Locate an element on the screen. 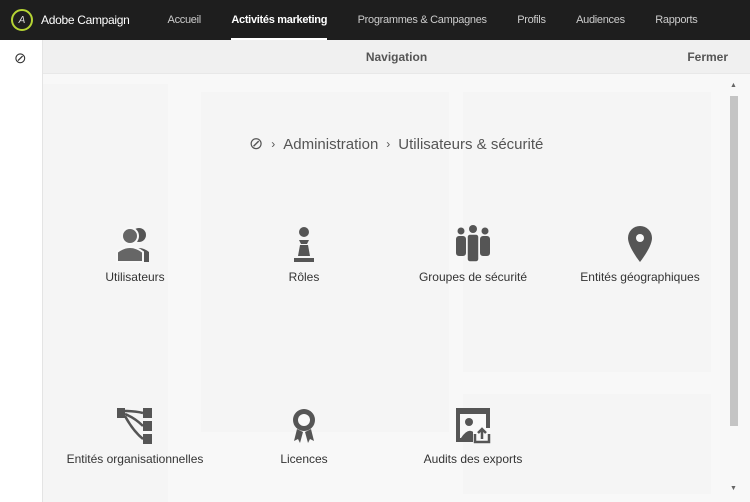 The width and height of the screenshot is (750, 502). group-icon is located at coordinates (473, 244).